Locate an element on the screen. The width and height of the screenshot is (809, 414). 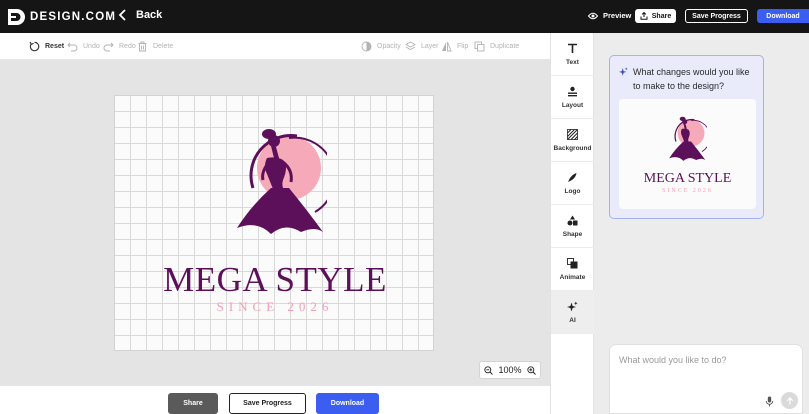
shape-icon is located at coordinates (572, 220).